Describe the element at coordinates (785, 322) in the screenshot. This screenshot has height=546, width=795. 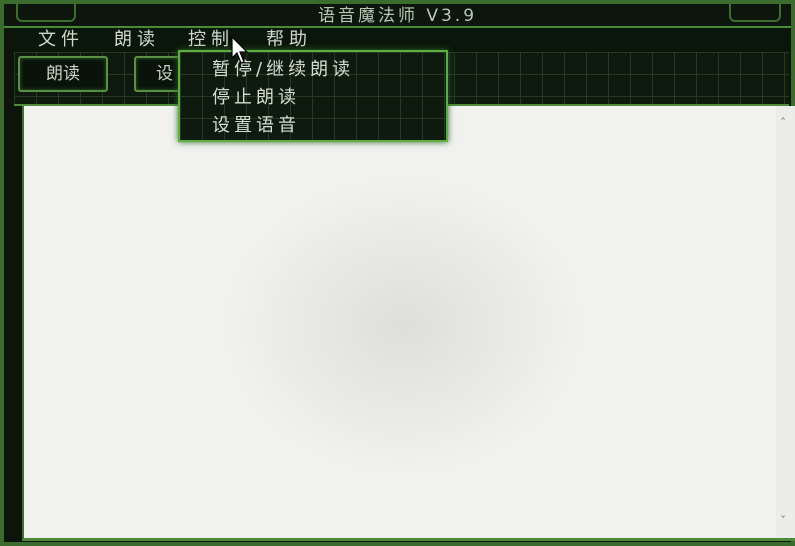
I see `vertical-scrollbar: ˄ ˅` at that location.